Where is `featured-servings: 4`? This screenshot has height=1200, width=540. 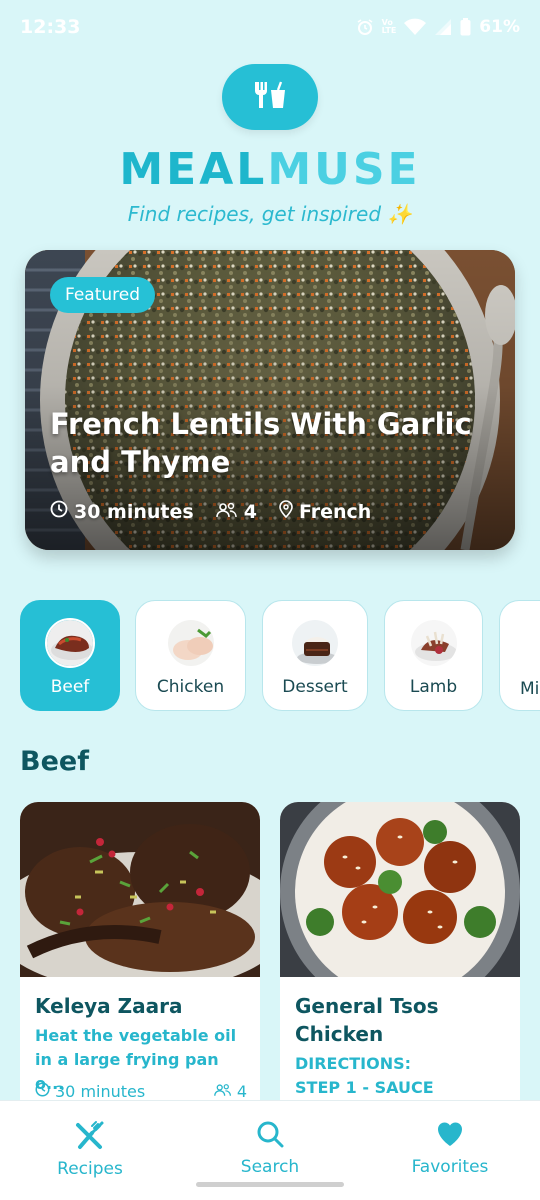 featured-servings: 4 is located at coordinates (236, 511).